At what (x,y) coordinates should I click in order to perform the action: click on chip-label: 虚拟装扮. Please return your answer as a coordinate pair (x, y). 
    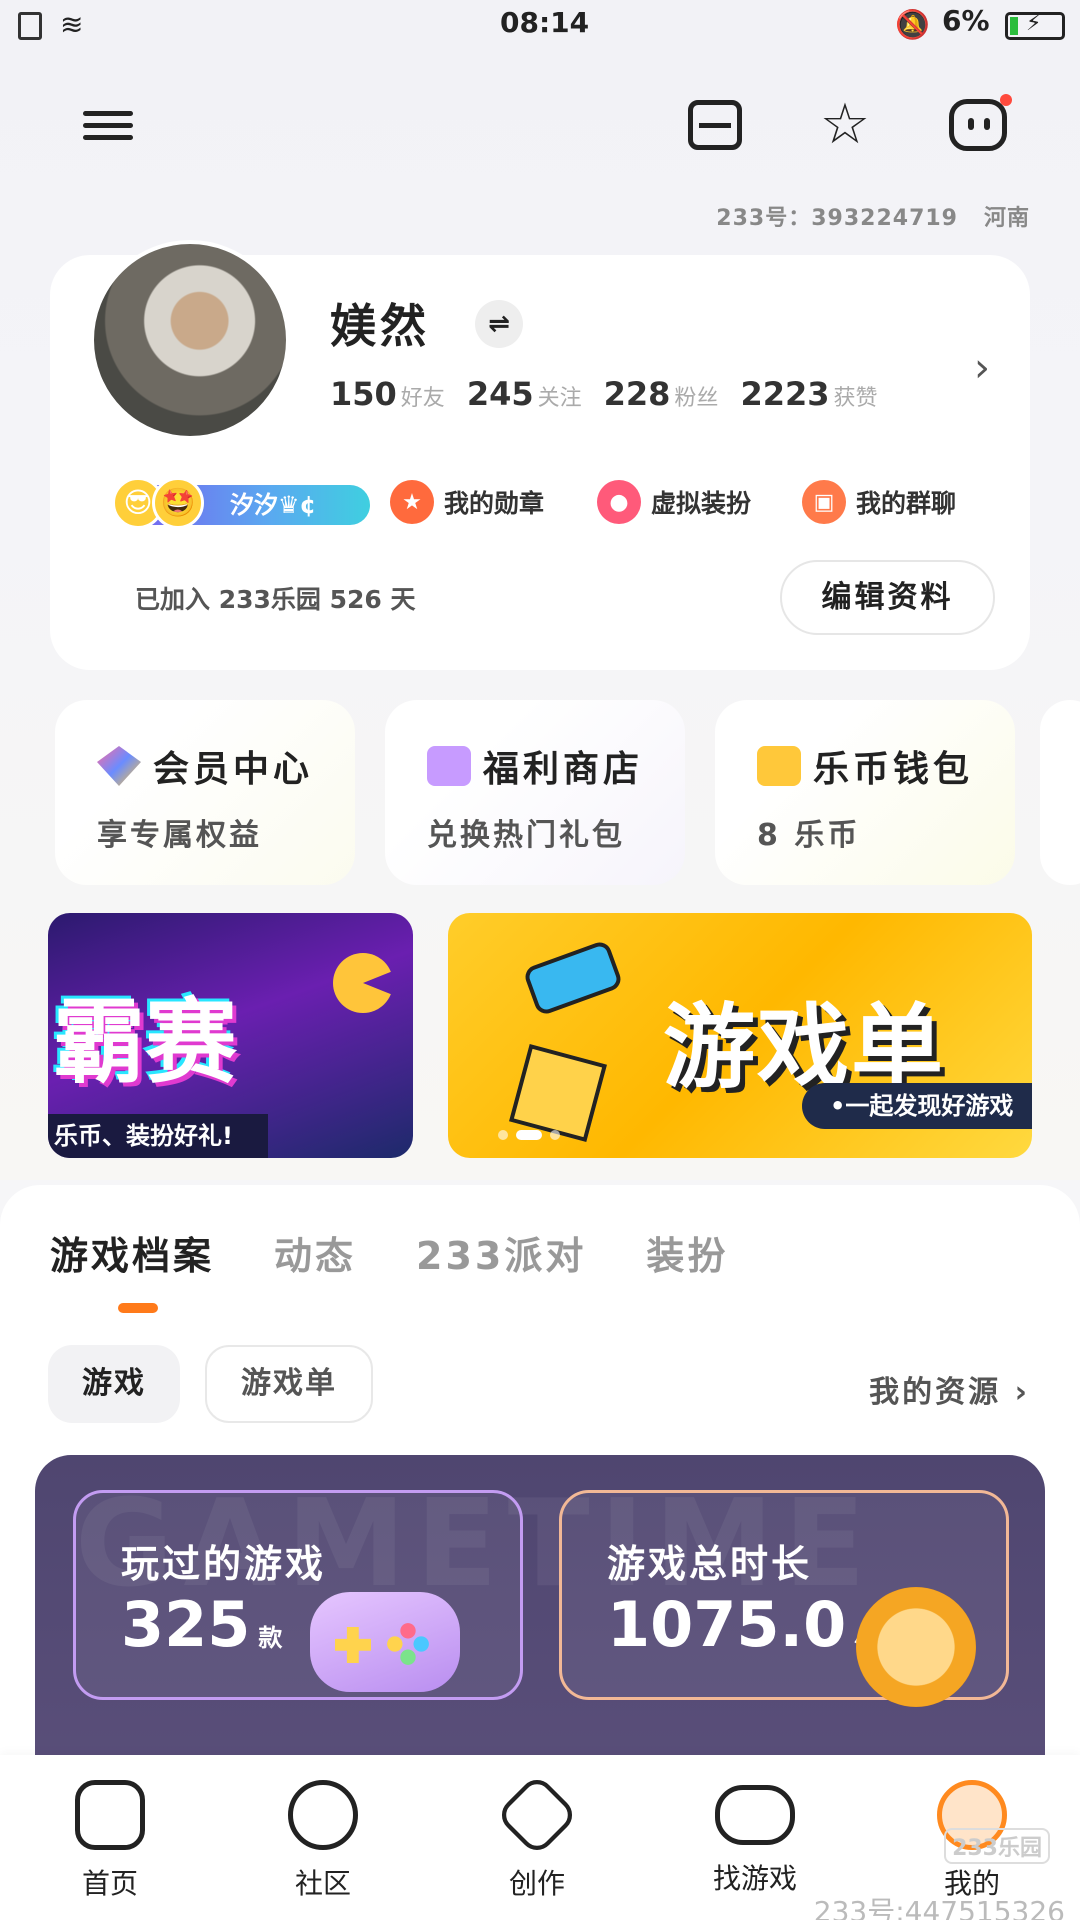
    Looking at the image, I should click on (701, 503).